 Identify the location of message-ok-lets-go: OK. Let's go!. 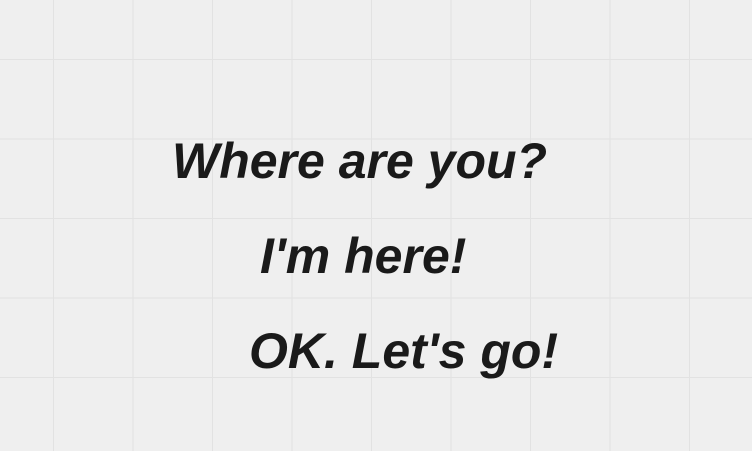
(404, 351).